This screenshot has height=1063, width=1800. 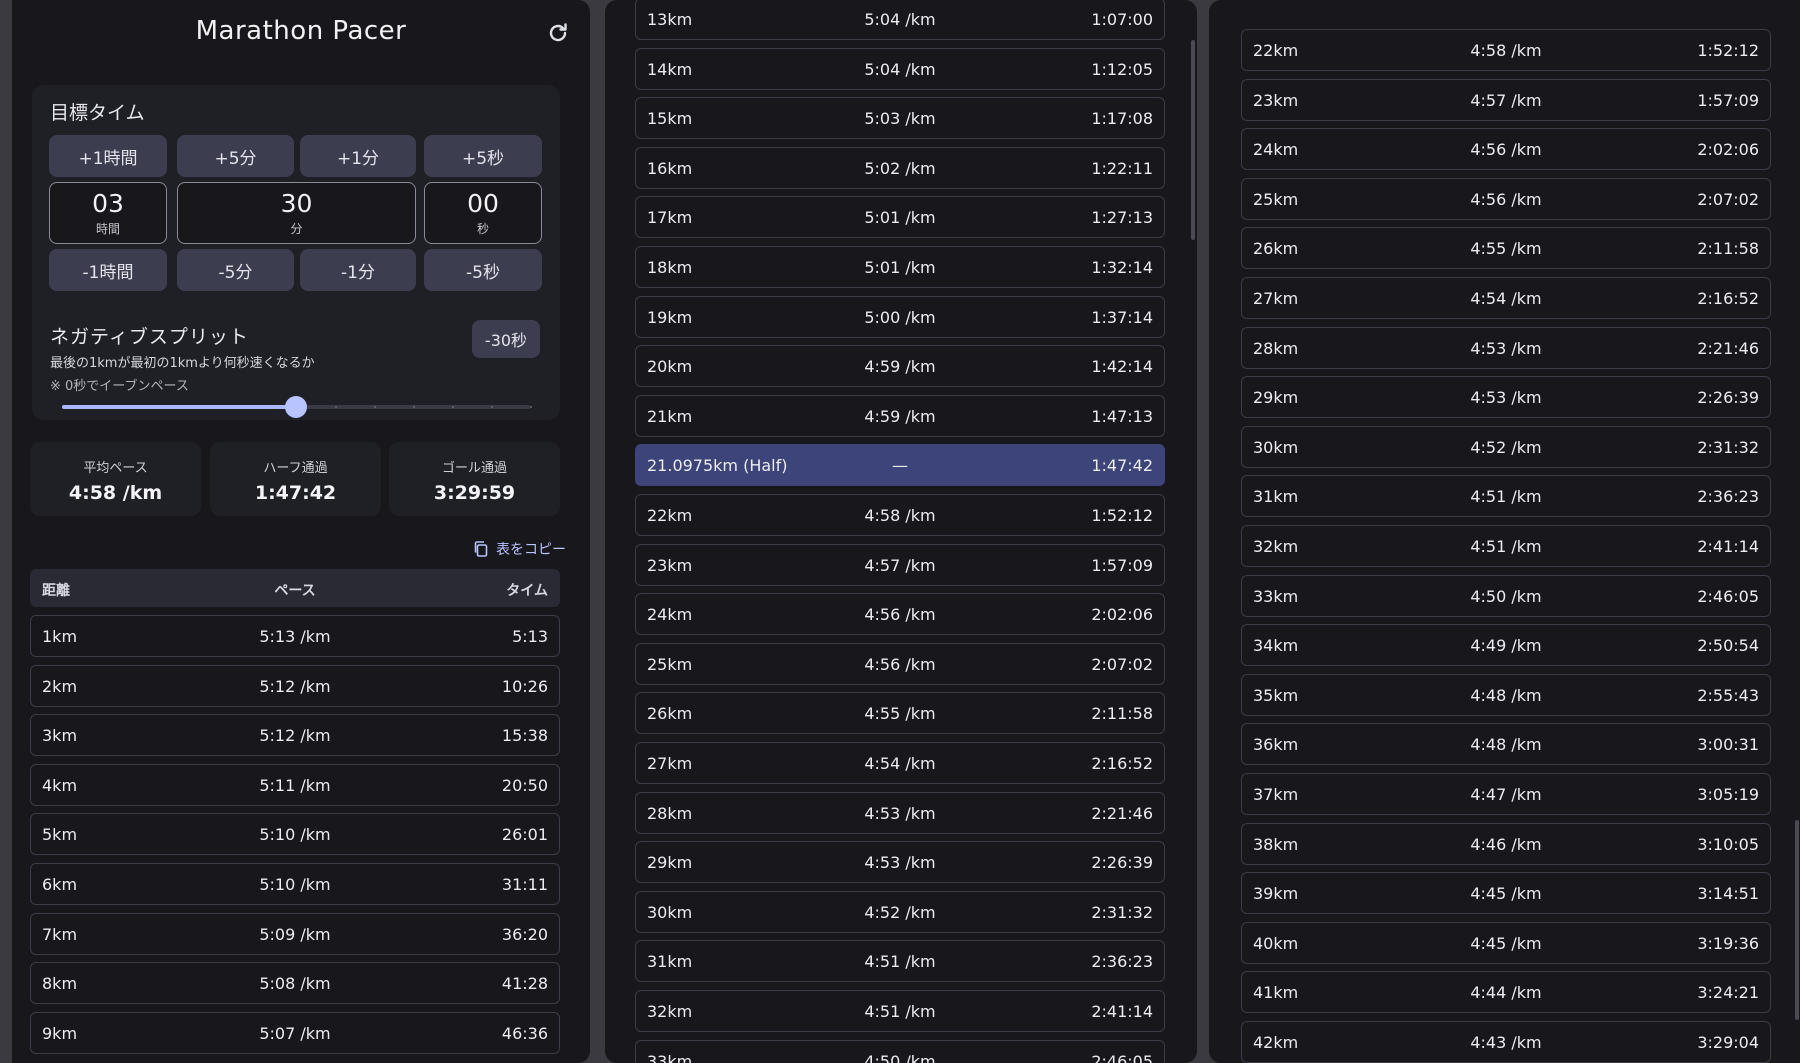 What do you see at coordinates (483, 156) in the screenshot?
I see `add-5sec-button: +5秒` at bounding box center [483, 156].